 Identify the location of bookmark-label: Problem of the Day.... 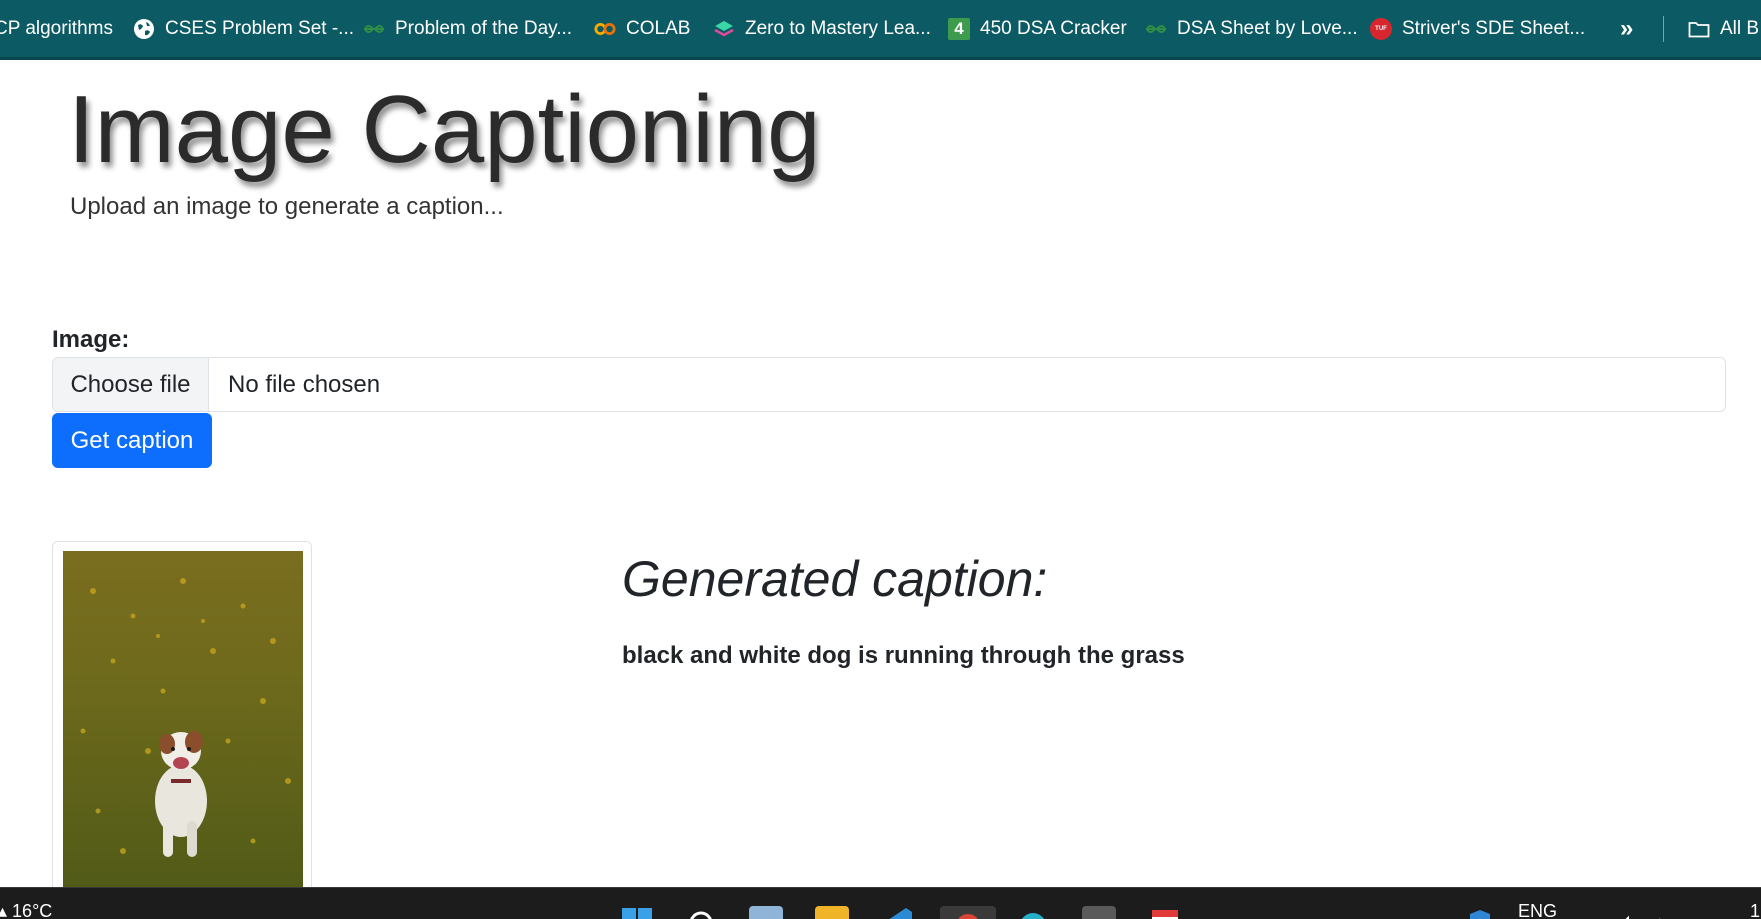
(484, 28).